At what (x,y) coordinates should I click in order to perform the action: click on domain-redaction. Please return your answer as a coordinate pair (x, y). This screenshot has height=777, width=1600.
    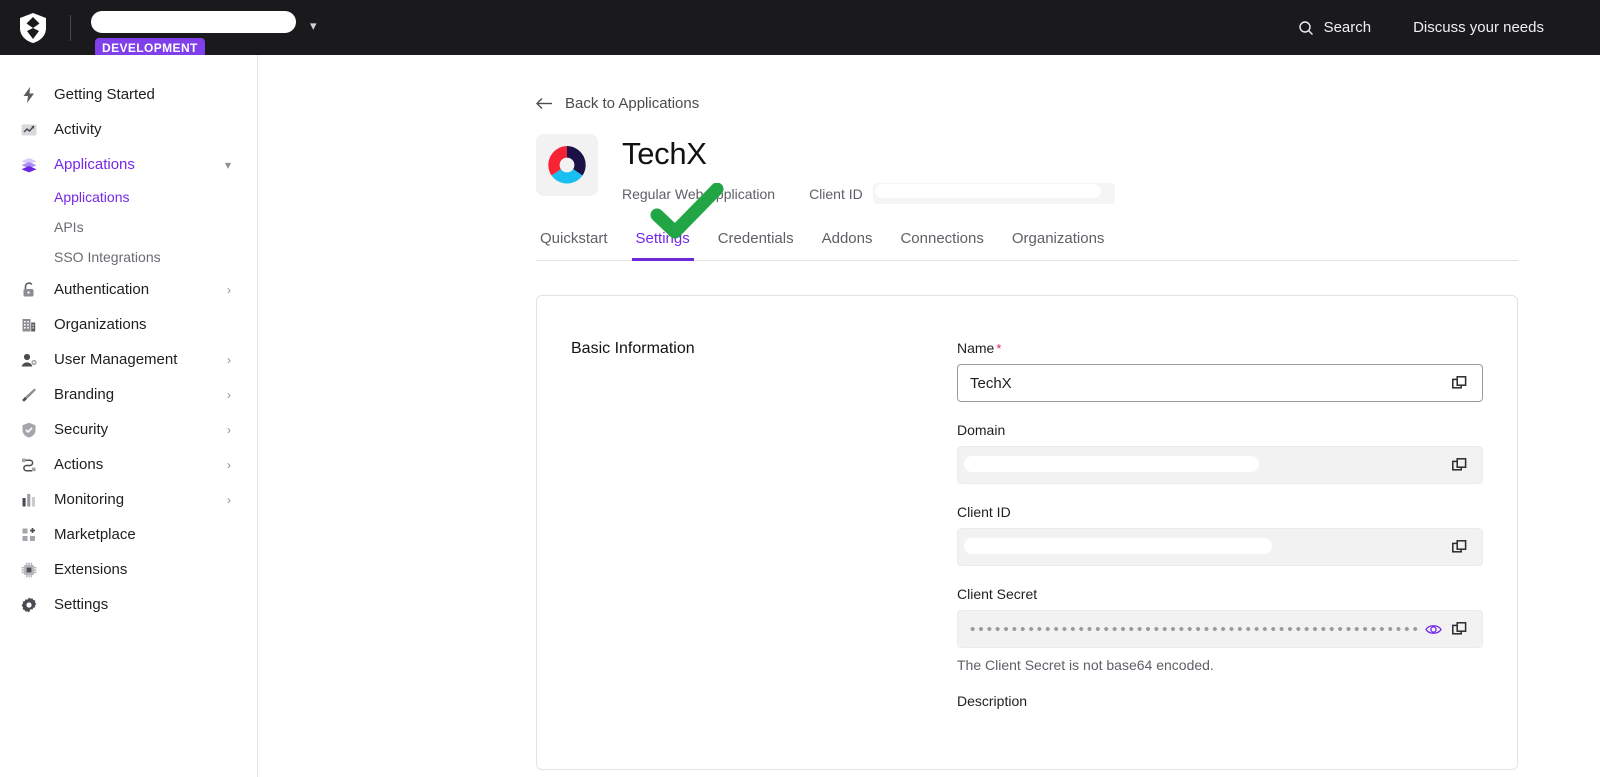
    Looking at the image, I should click on (1111, 464).